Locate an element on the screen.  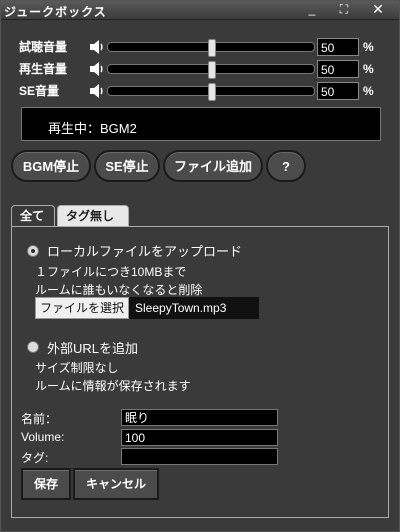
now-playing-text: 再生中：BGM2 is located at coordinates (92, 128).